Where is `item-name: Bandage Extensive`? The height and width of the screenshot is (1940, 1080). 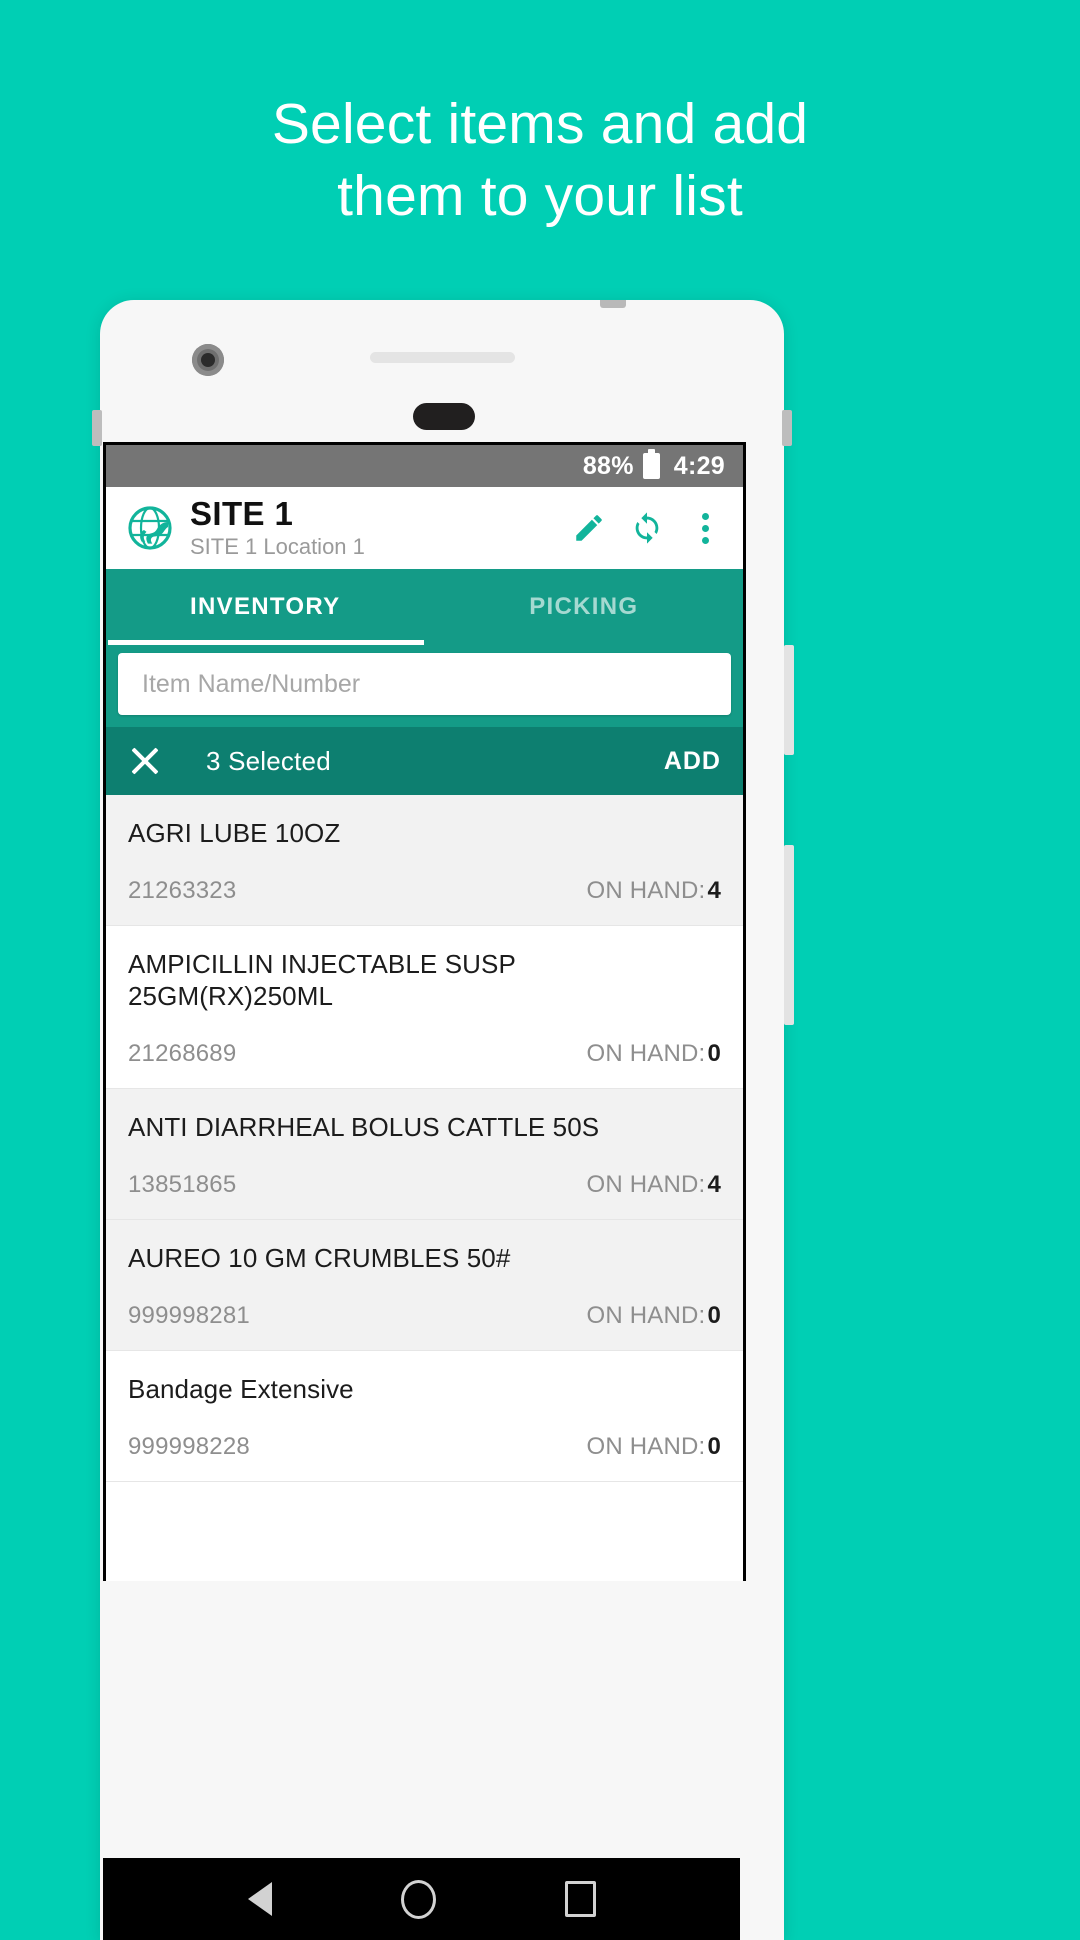
item-name: Bandage Extensive is located at coordinates (241, 1389).